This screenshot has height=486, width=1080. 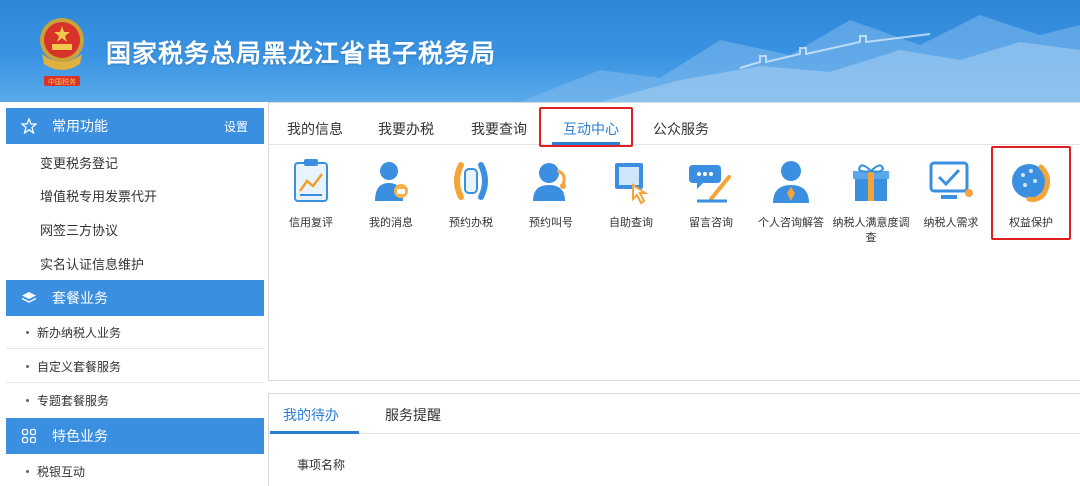 What do you see at coordinates (135, 332) in the screenshot?
I see `sidebar-item-new-taxpayer: 新办纳税人业务` at bounding box center [135, 332].